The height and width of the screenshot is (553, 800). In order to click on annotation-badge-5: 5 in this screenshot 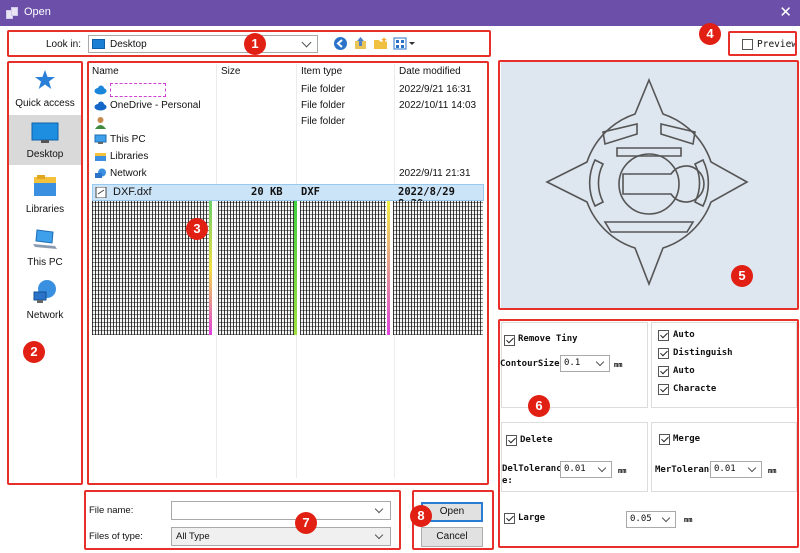, I will do `click(742, 276)`.